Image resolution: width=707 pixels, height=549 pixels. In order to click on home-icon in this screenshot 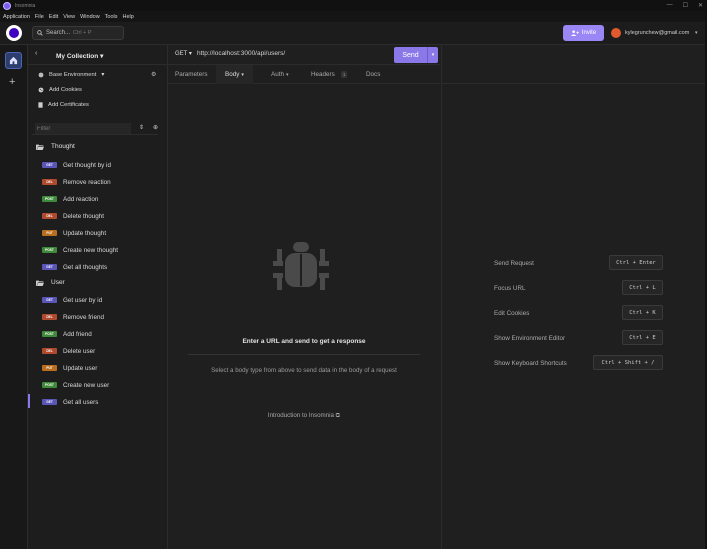, I will do `click(13, 60)`.